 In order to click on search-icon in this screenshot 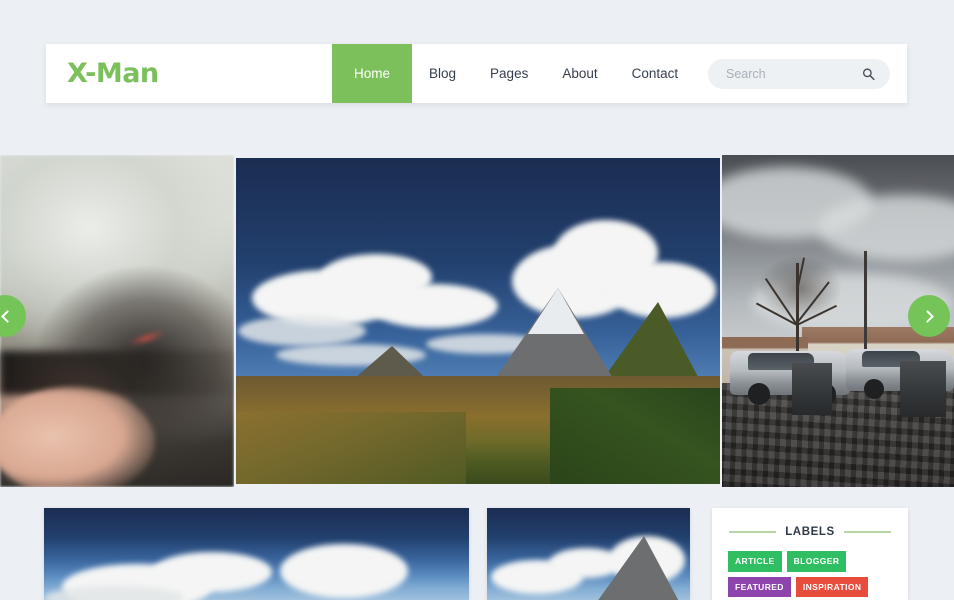, I will do `click(868, 73)`.